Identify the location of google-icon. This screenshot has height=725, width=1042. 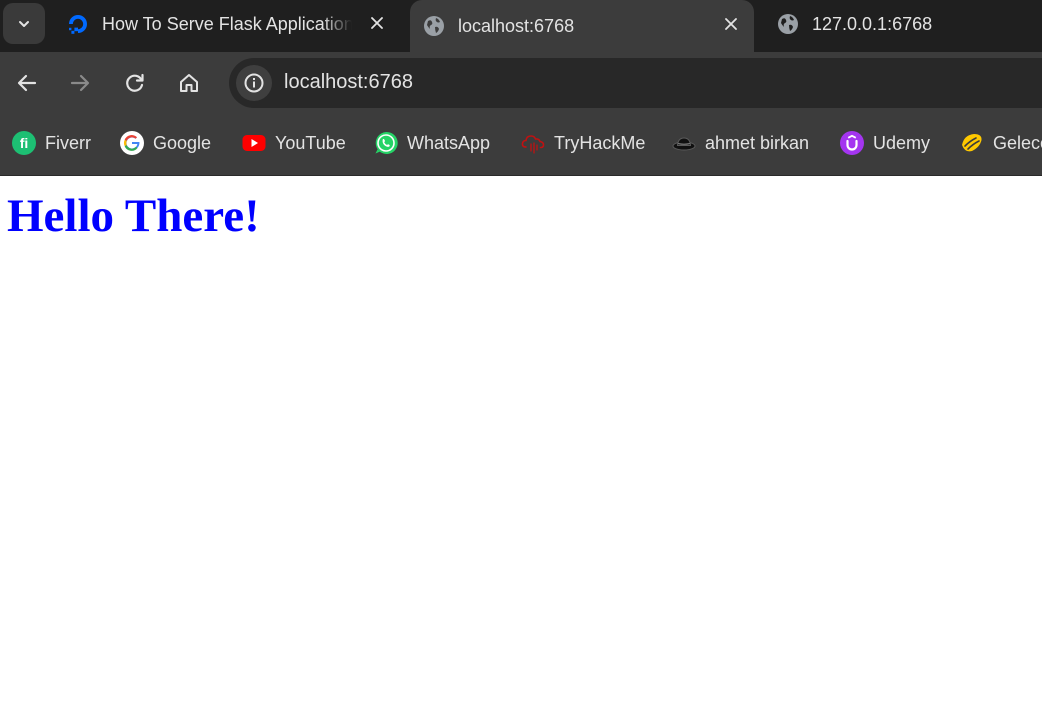
(132, 143).